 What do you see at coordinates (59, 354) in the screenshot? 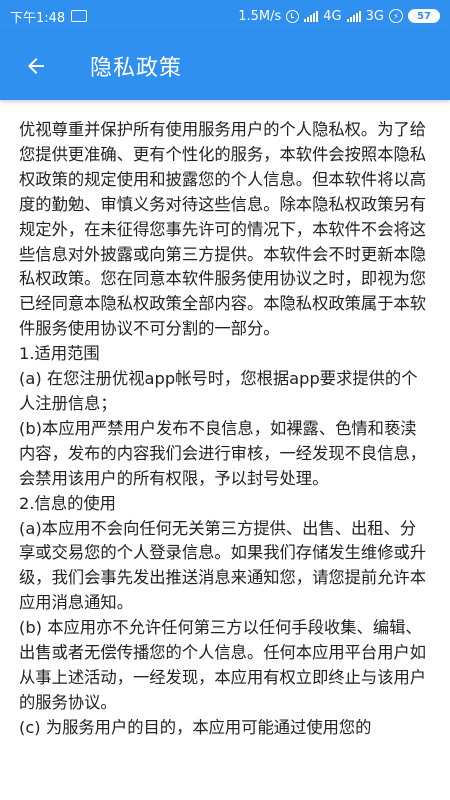
I see `section-heading-scope: 1.适用范围` at bounding box center [59, 354].